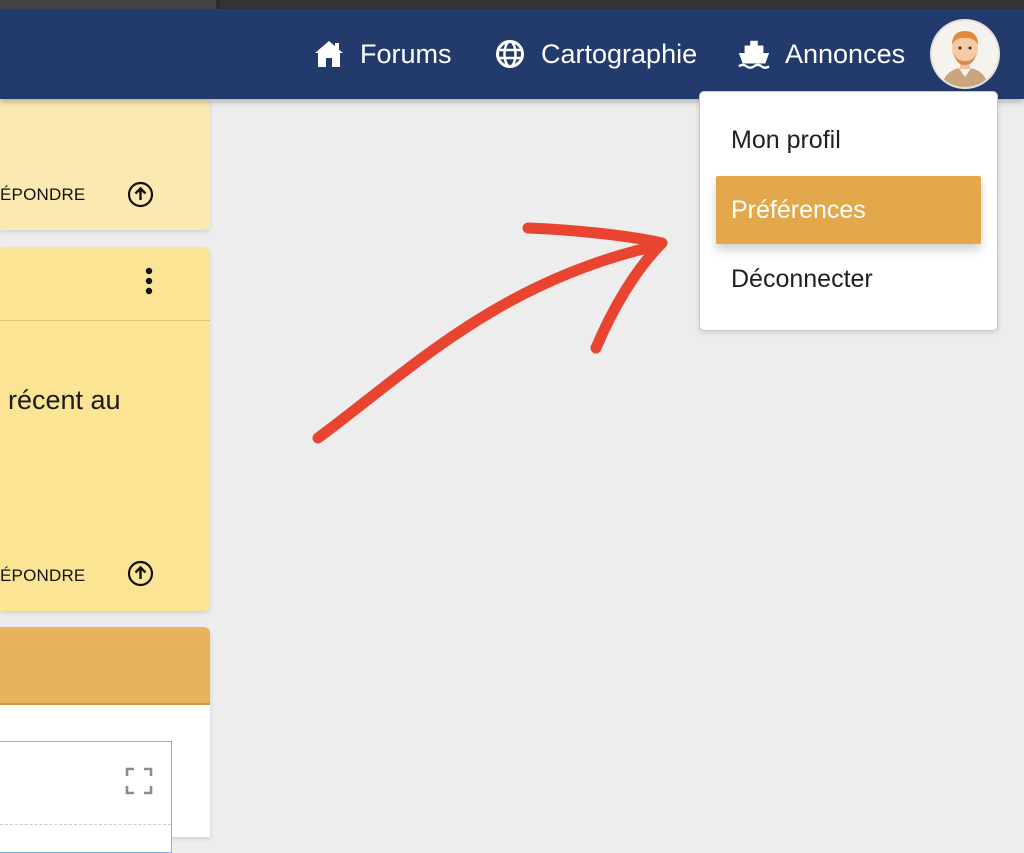 The width and height of the screenshot is (1024, 853). I want to click on nav-forums-label: Forums, so click(406, 53).